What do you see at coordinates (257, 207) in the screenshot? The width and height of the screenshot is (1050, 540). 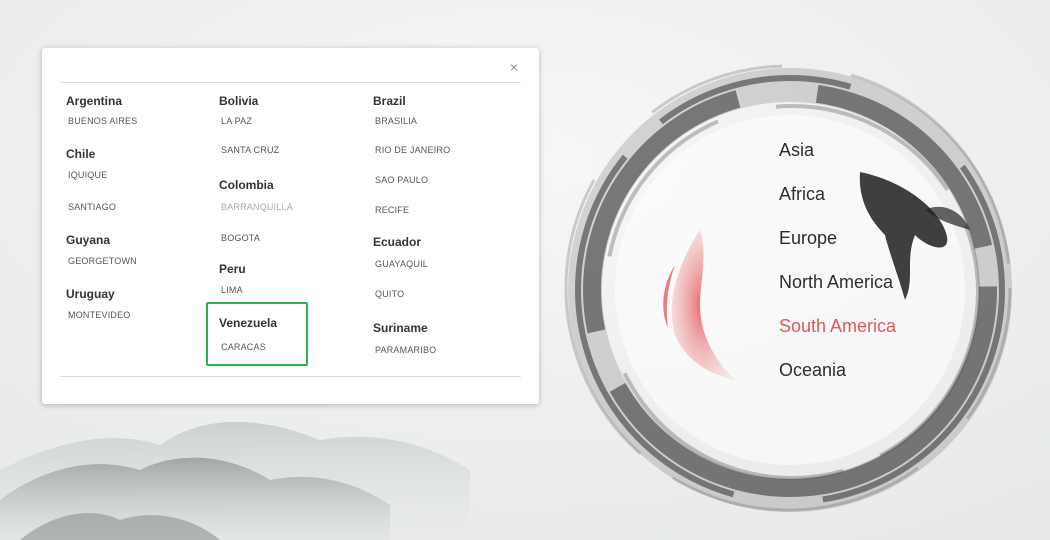 I see `city-barranquilla: BARRANQUILLA` at bounding box center [257, 207].